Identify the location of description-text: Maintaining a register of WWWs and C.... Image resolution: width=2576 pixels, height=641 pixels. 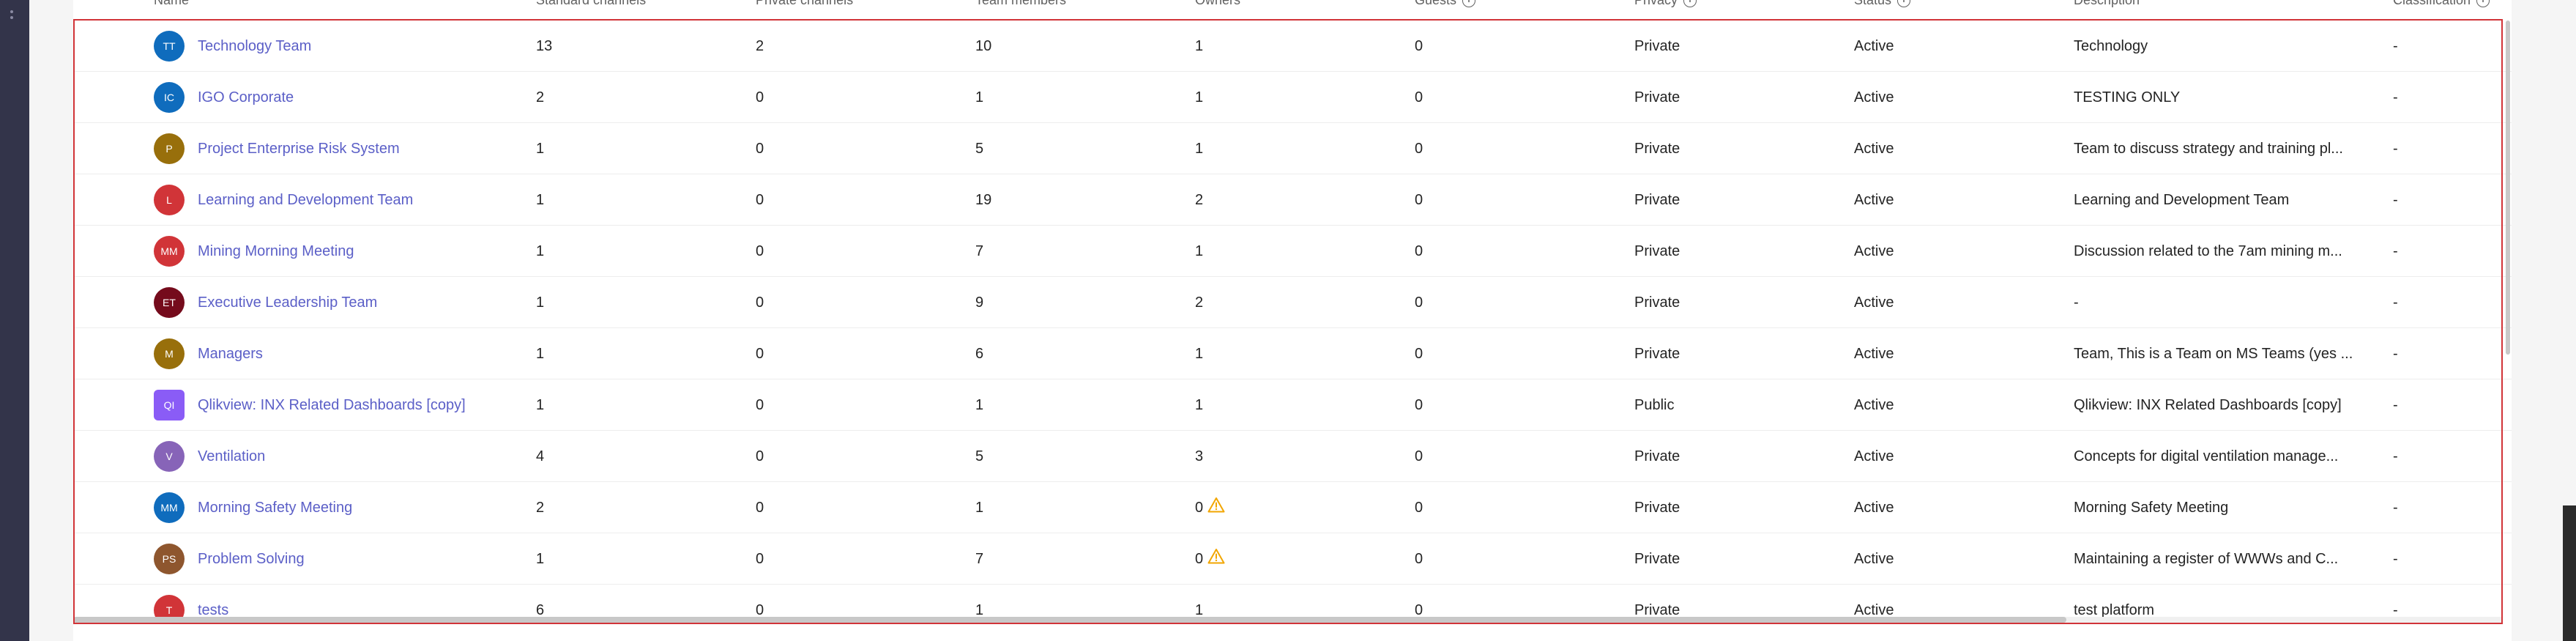
(2206, 558).